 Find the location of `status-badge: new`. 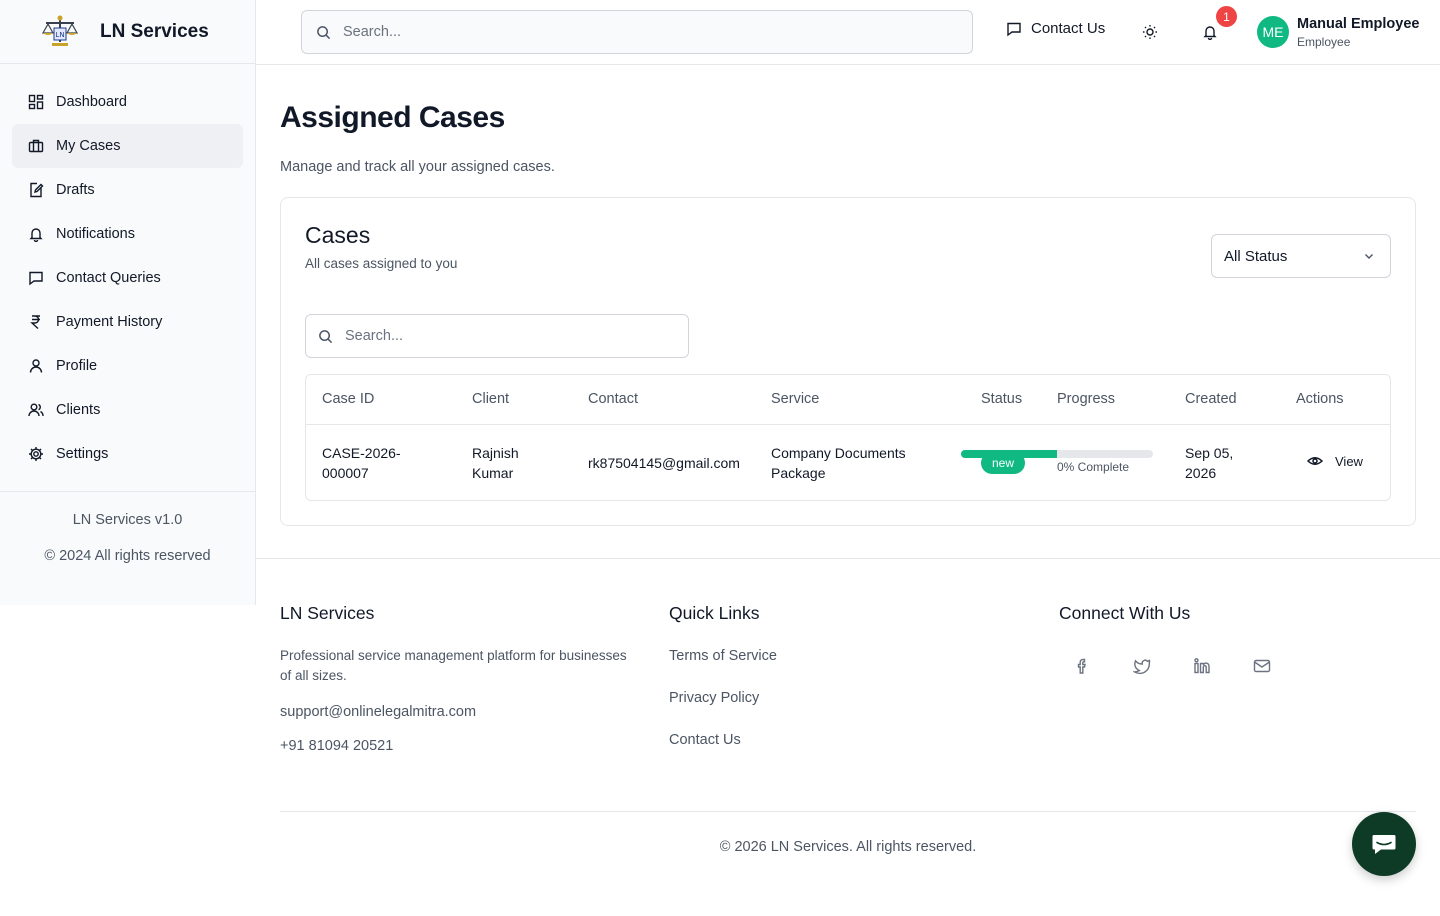

status-badge: new is located at coordinates (1003, 463).